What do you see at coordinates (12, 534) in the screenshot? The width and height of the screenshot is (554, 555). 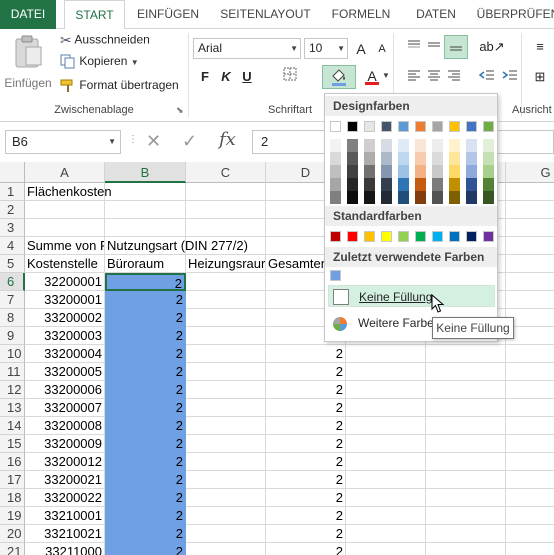 I see `row-header: 20` at bounding box center [12, 534].